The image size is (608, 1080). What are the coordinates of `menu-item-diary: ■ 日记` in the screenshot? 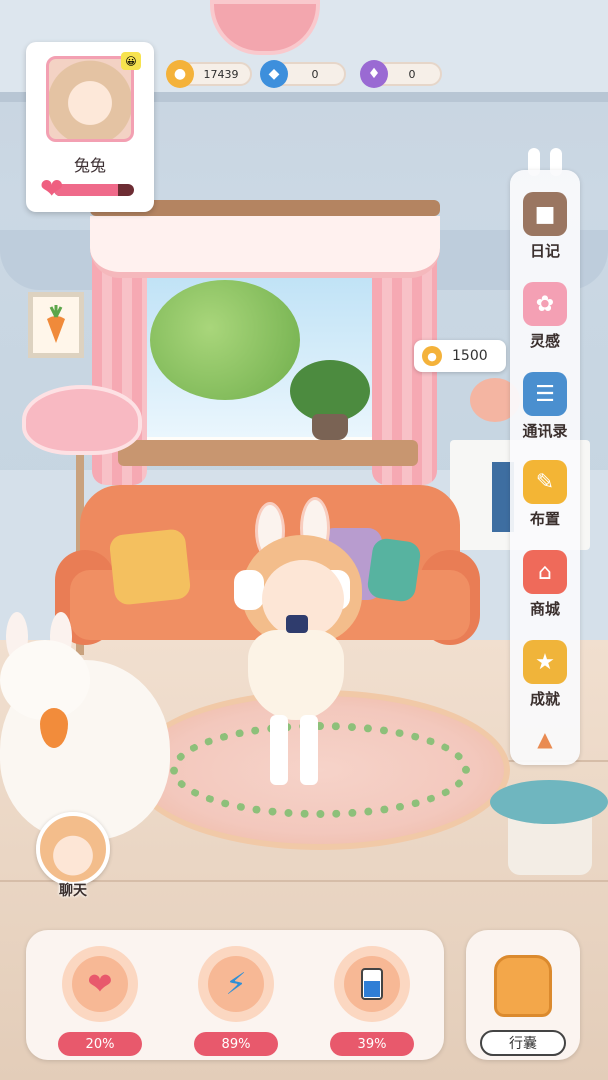 It's located at (545, 229).